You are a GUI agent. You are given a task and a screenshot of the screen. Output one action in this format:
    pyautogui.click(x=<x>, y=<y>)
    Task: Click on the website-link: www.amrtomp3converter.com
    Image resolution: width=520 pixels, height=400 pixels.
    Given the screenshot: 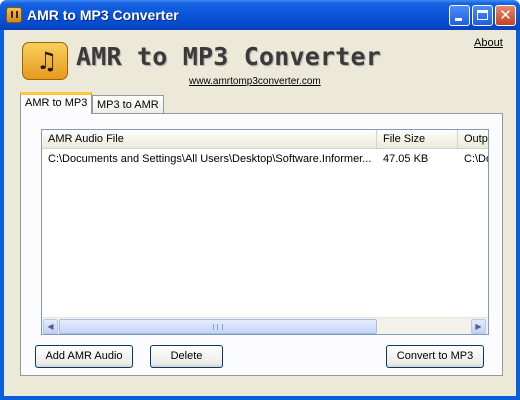 What is the action you would take?
    pyautogui.click(x=255, y=81)
    